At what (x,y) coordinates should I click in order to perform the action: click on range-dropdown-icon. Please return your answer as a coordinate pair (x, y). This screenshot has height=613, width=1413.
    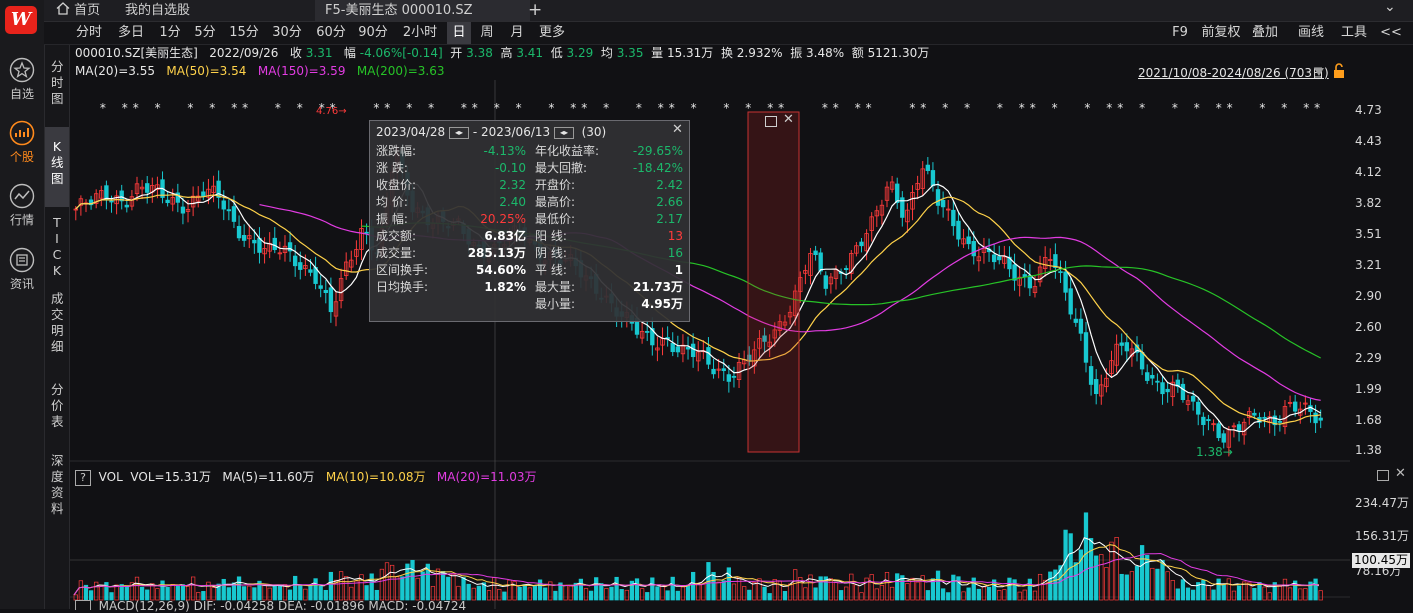
    Looking at the image, I should click on (1319, 72).